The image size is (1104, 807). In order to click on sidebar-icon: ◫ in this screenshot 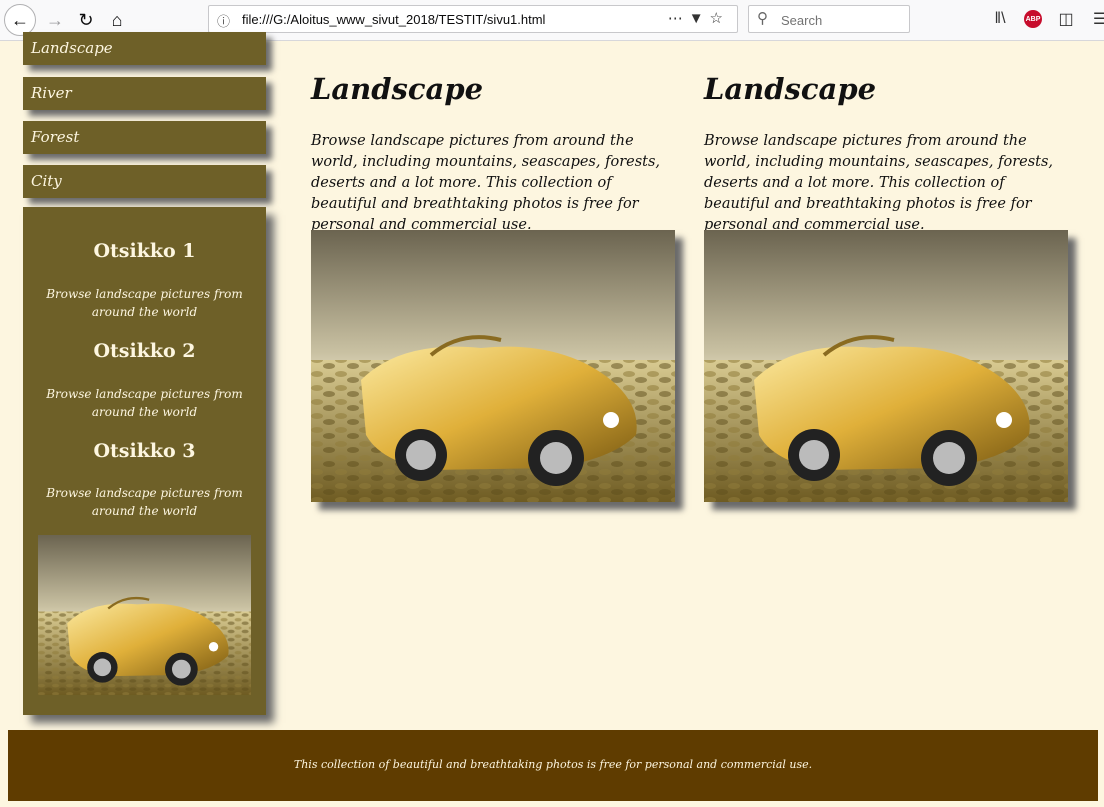, I will do `click(1066, 19)`.